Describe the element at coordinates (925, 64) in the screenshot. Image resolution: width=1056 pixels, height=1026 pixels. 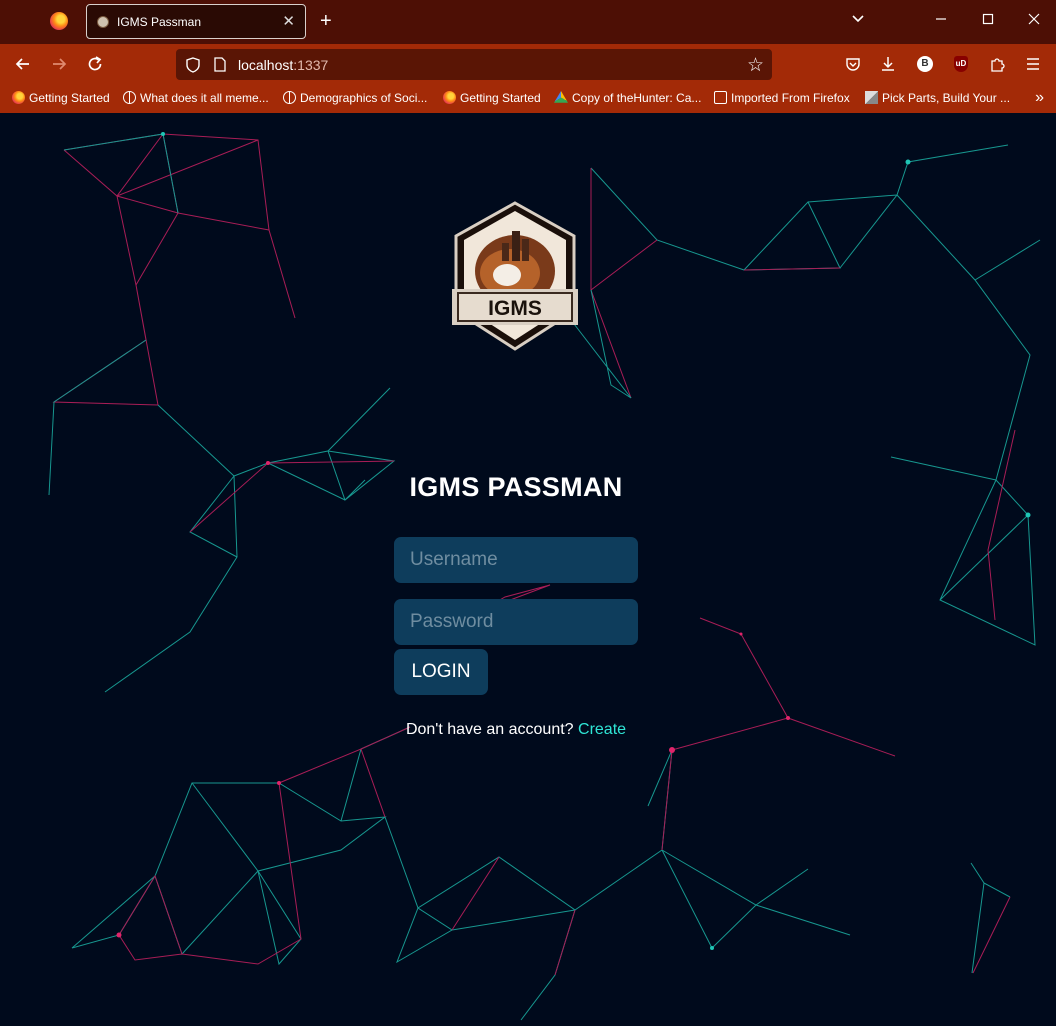
I see `bitwarden-extension-icon: B` at that location.